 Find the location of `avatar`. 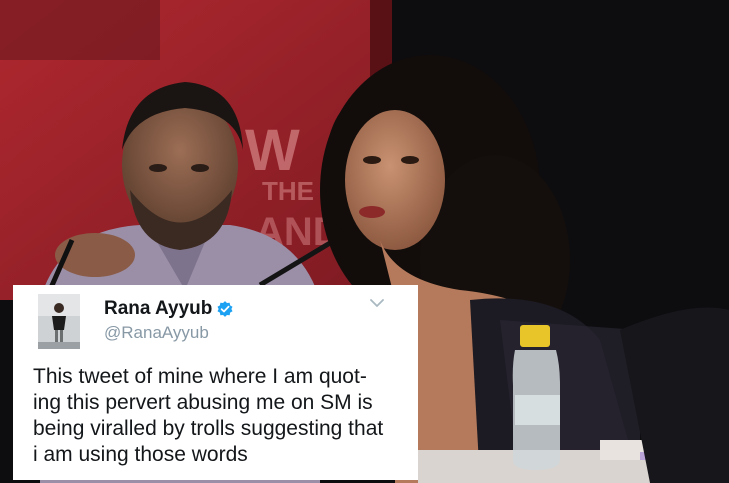

avatar is located at coordinates (59, 321).